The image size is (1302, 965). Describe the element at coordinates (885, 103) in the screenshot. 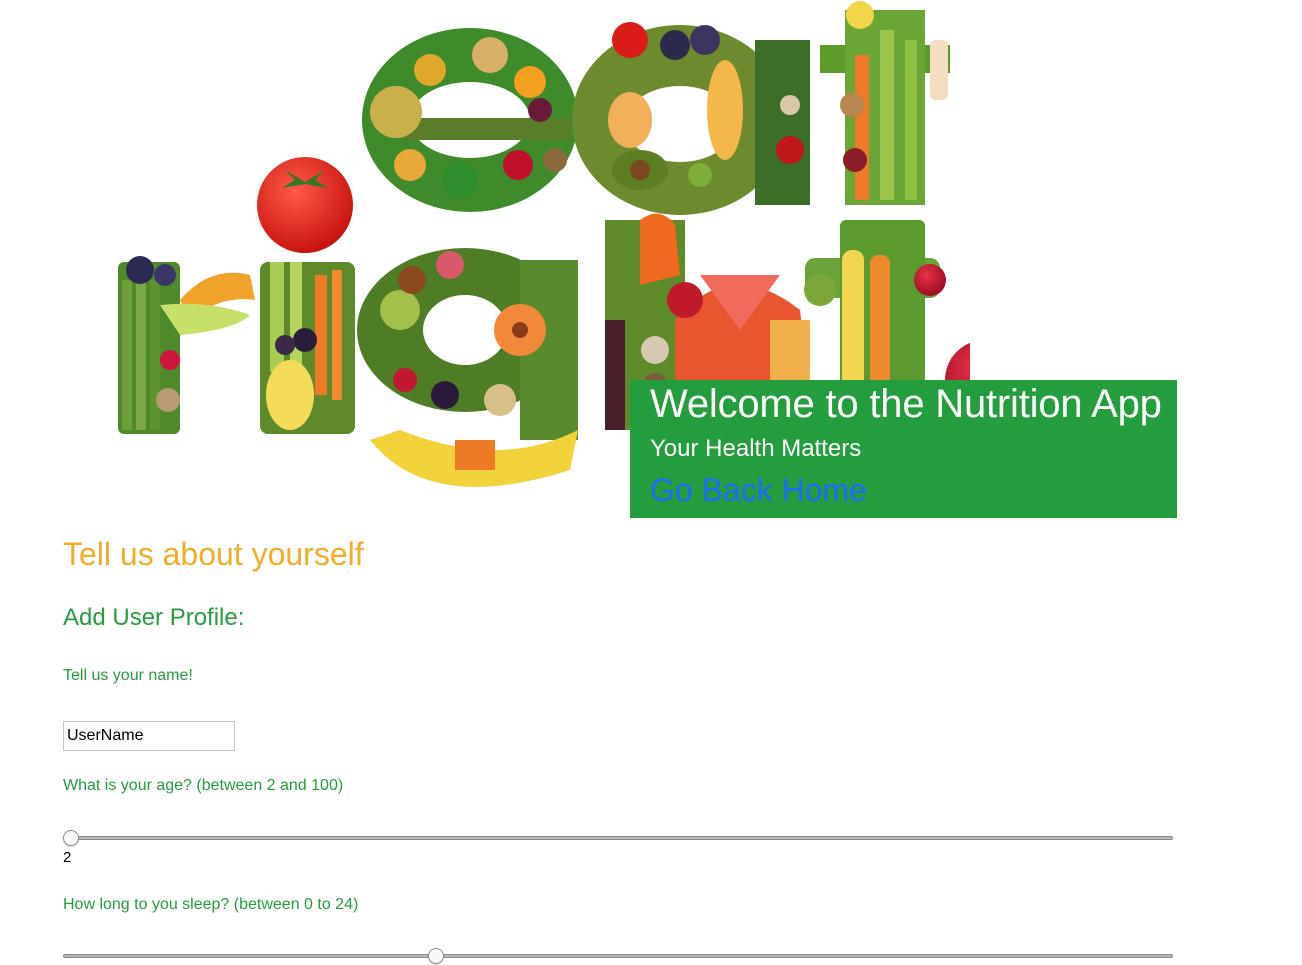

I see `letter-t-produce` at that location.